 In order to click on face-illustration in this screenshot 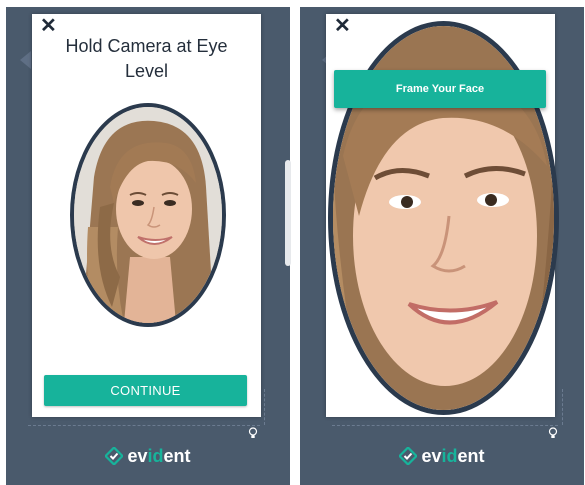, I will do `click(148, 215)`.